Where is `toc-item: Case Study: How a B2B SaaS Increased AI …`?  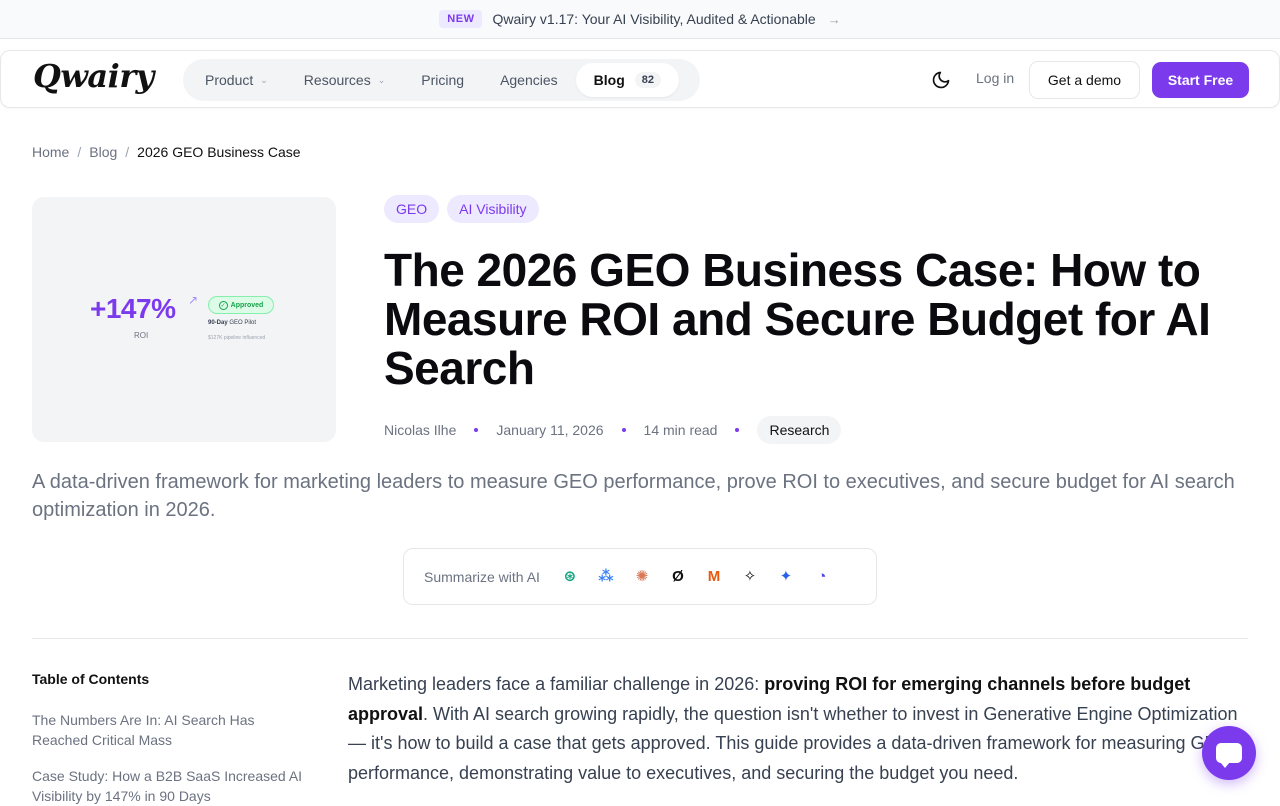 toc-item: Case Study: How a B2B SaaS Increased AI … is located at coordinates (172, 786).